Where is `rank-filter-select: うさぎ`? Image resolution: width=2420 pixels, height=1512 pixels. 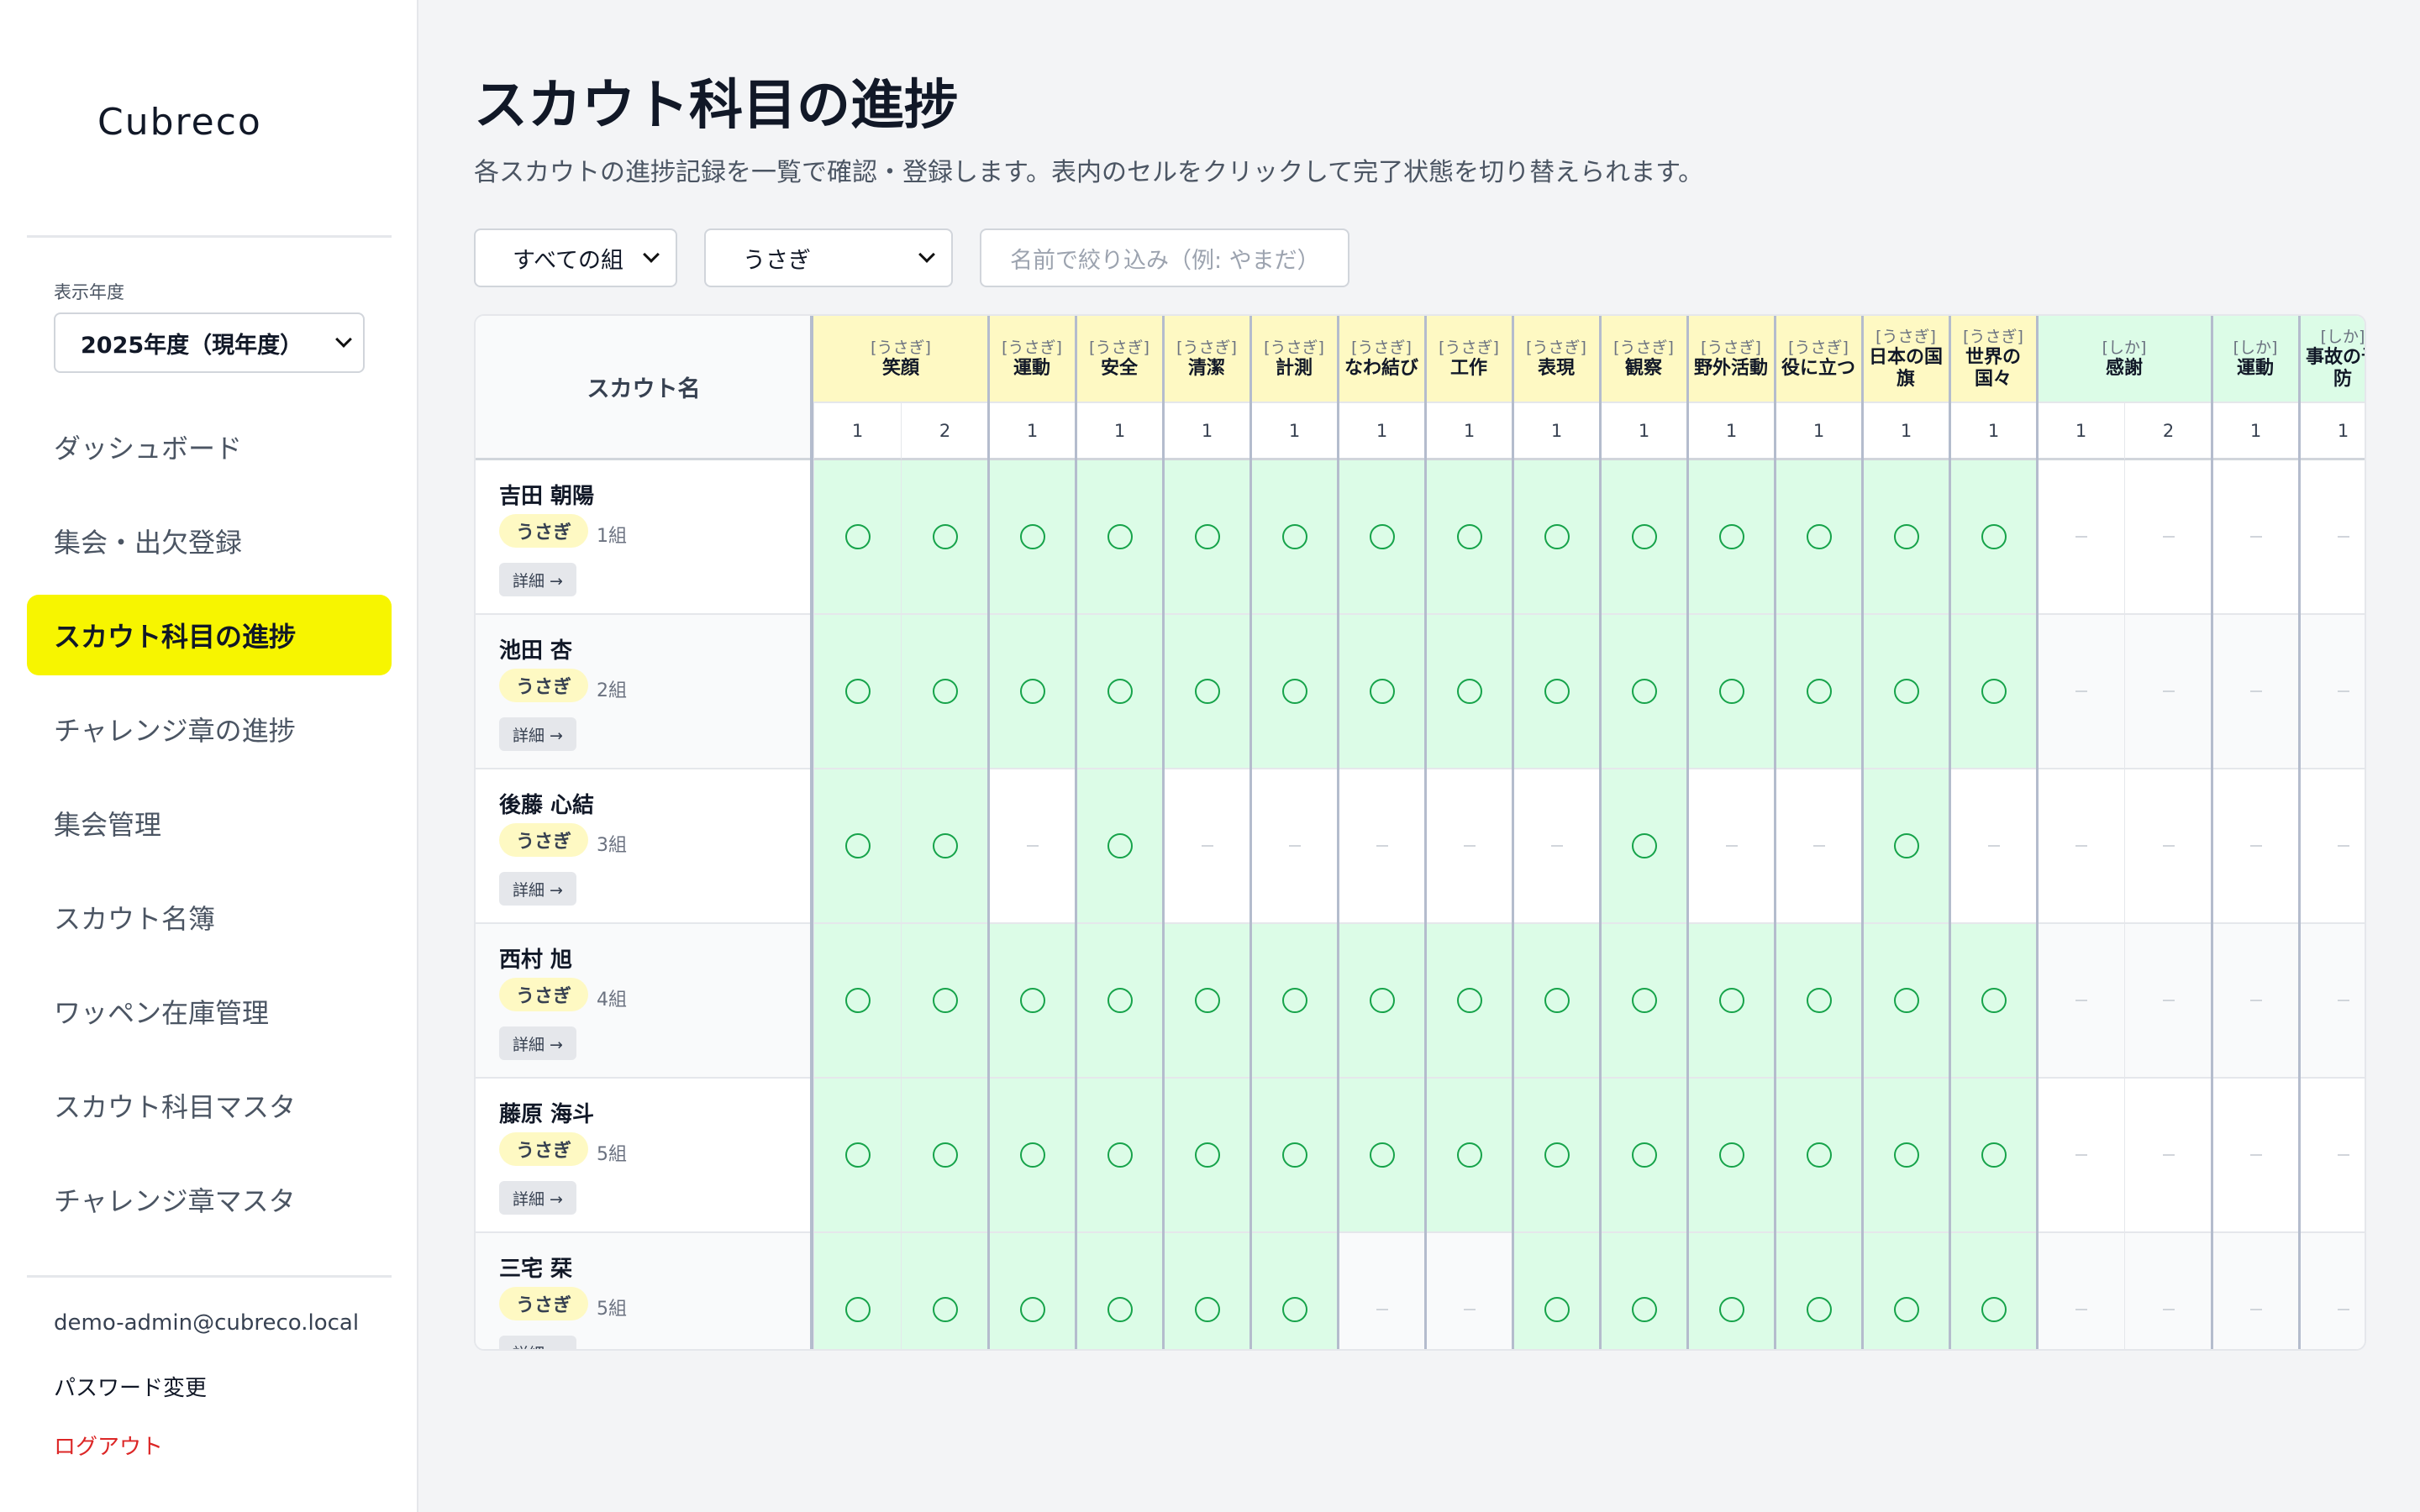
rank-filter-select: うさぎ is located at coordinates (828, 257).